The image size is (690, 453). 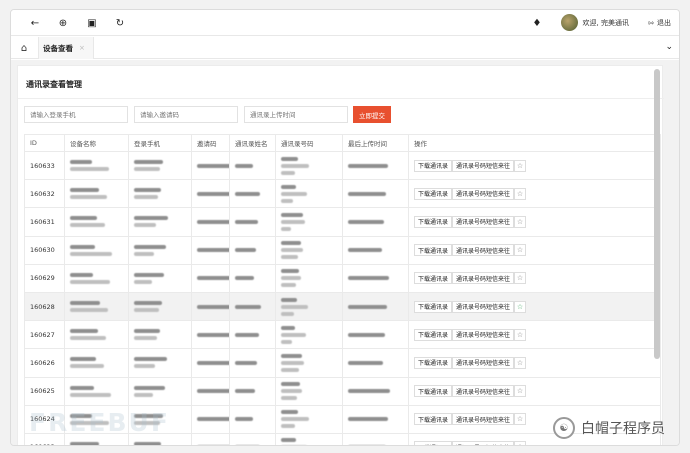 What do you see at coordinates (92, 23) in the screenshot?
I see `bank-icon: ▣` at bounding box center [92, 23].